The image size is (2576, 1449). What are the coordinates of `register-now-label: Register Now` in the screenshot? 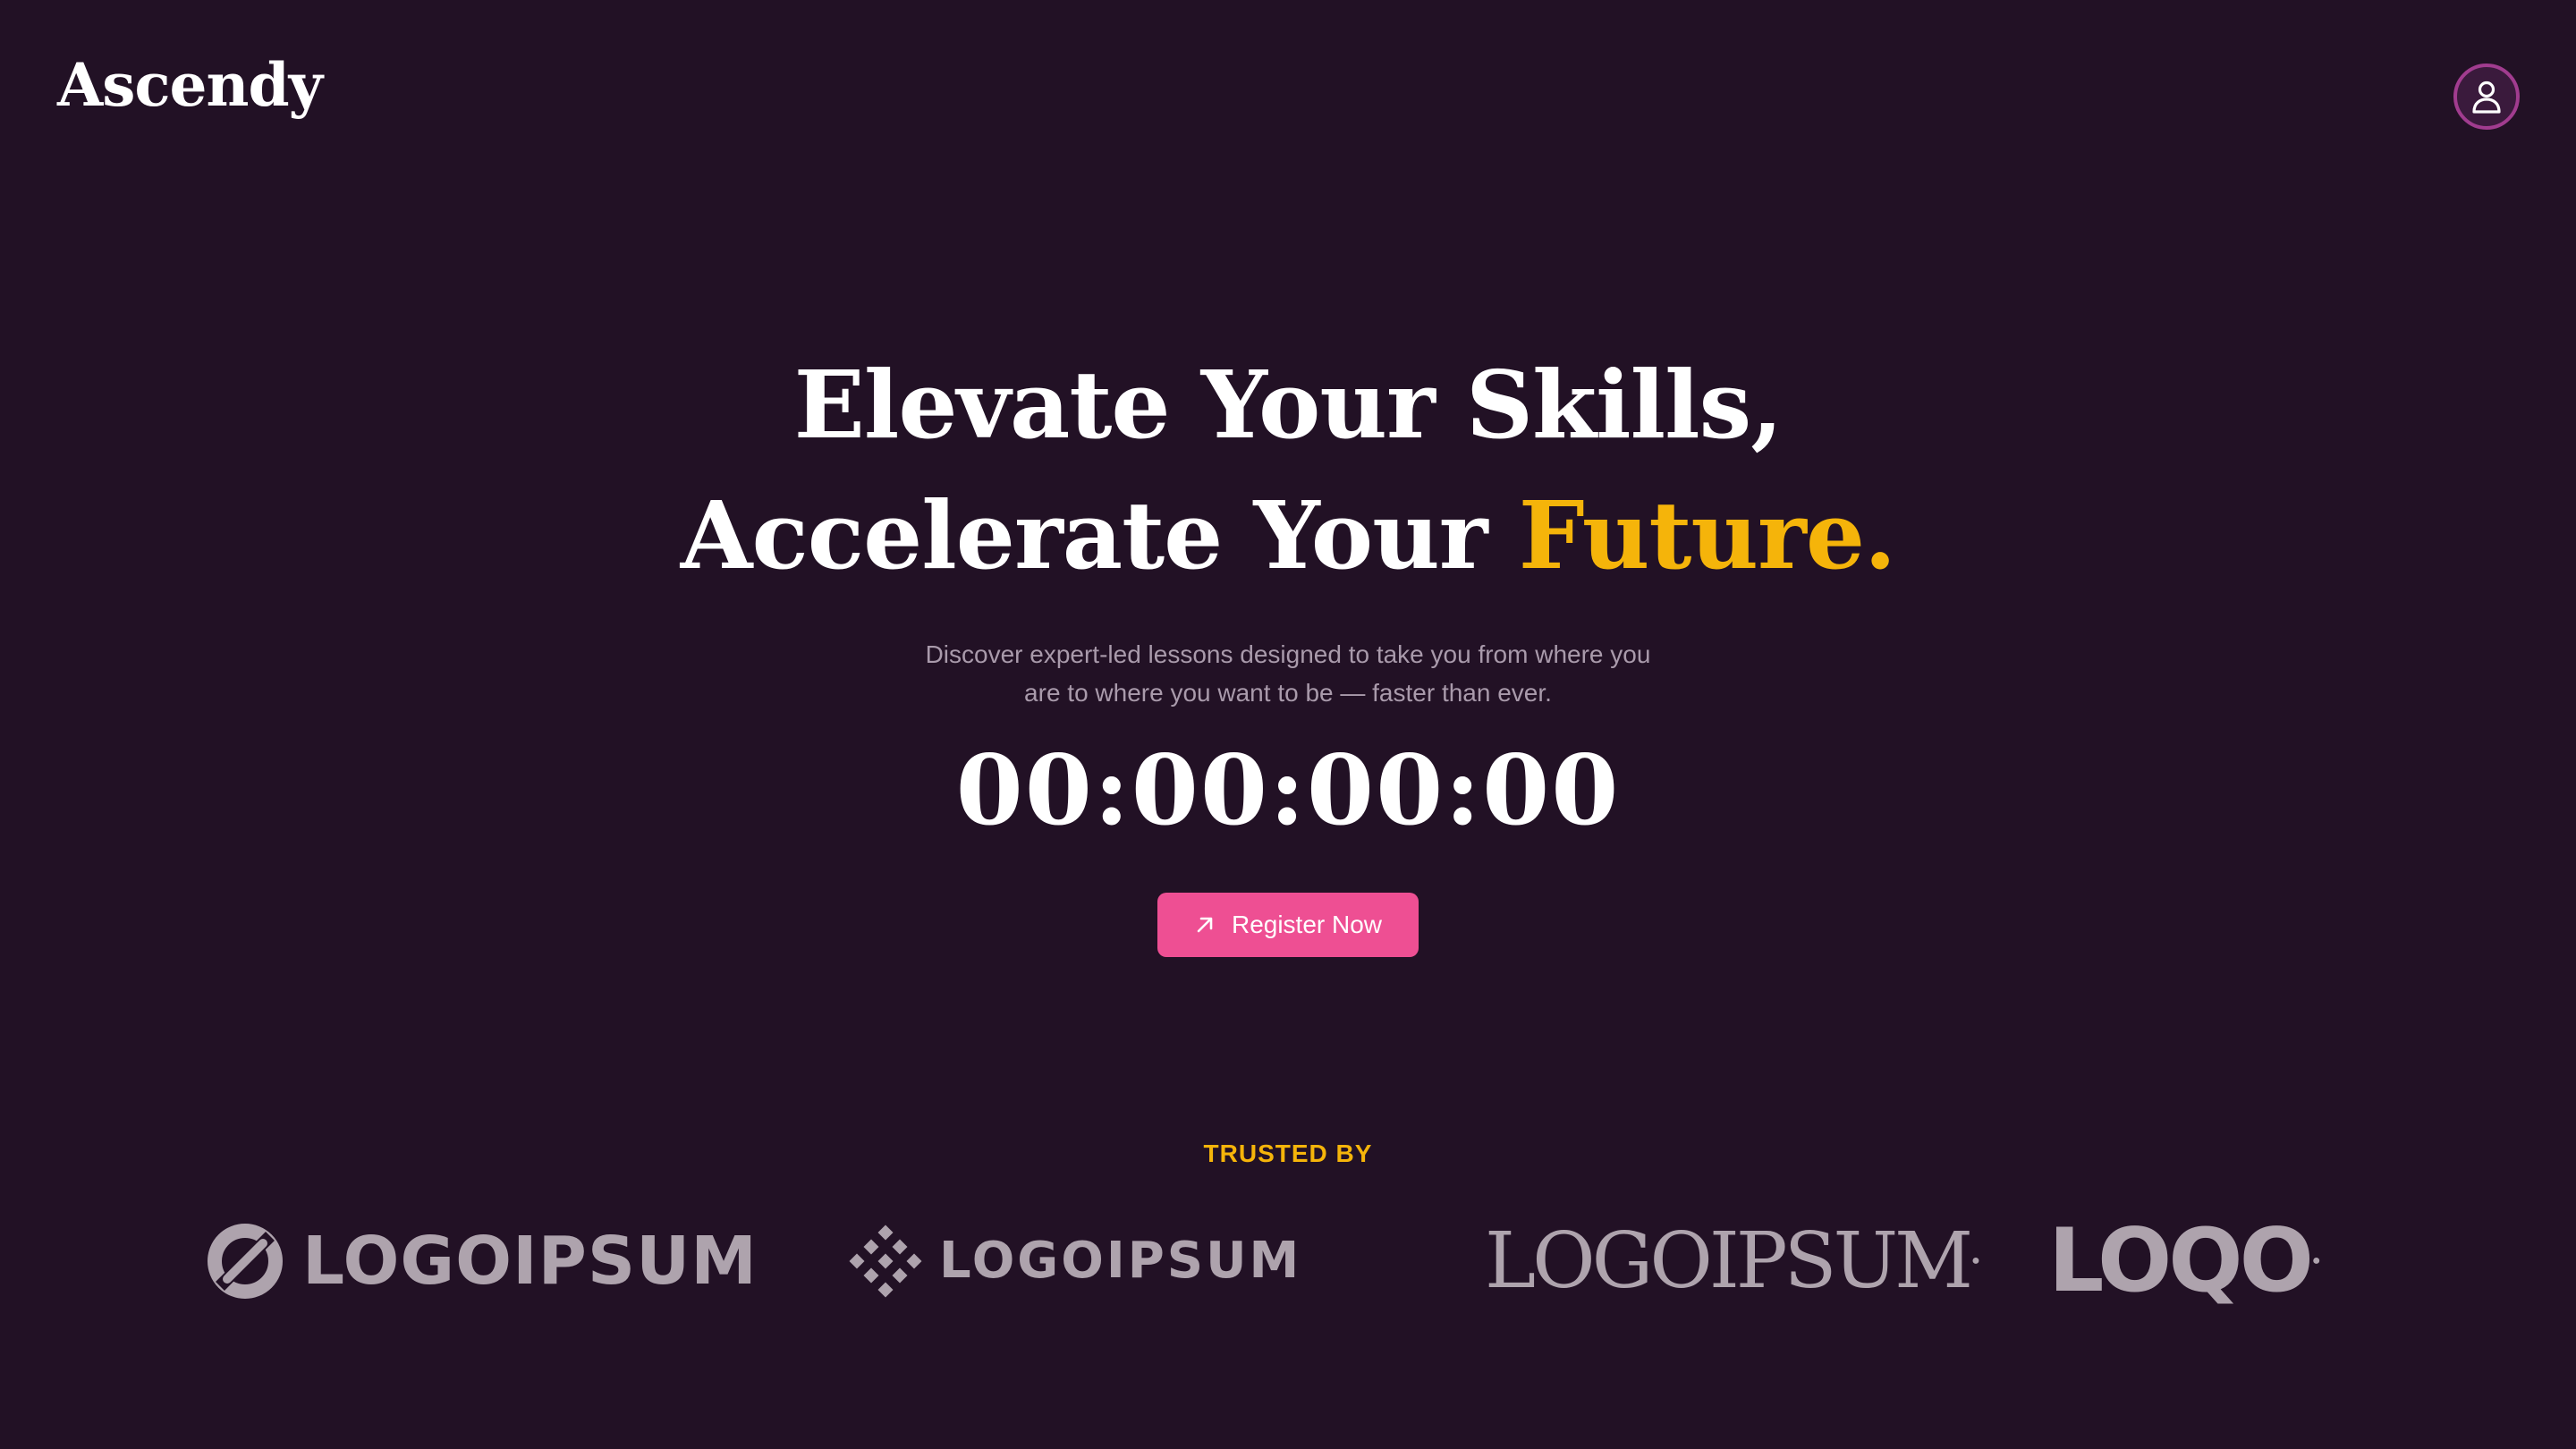 It's located at (1307, 924).